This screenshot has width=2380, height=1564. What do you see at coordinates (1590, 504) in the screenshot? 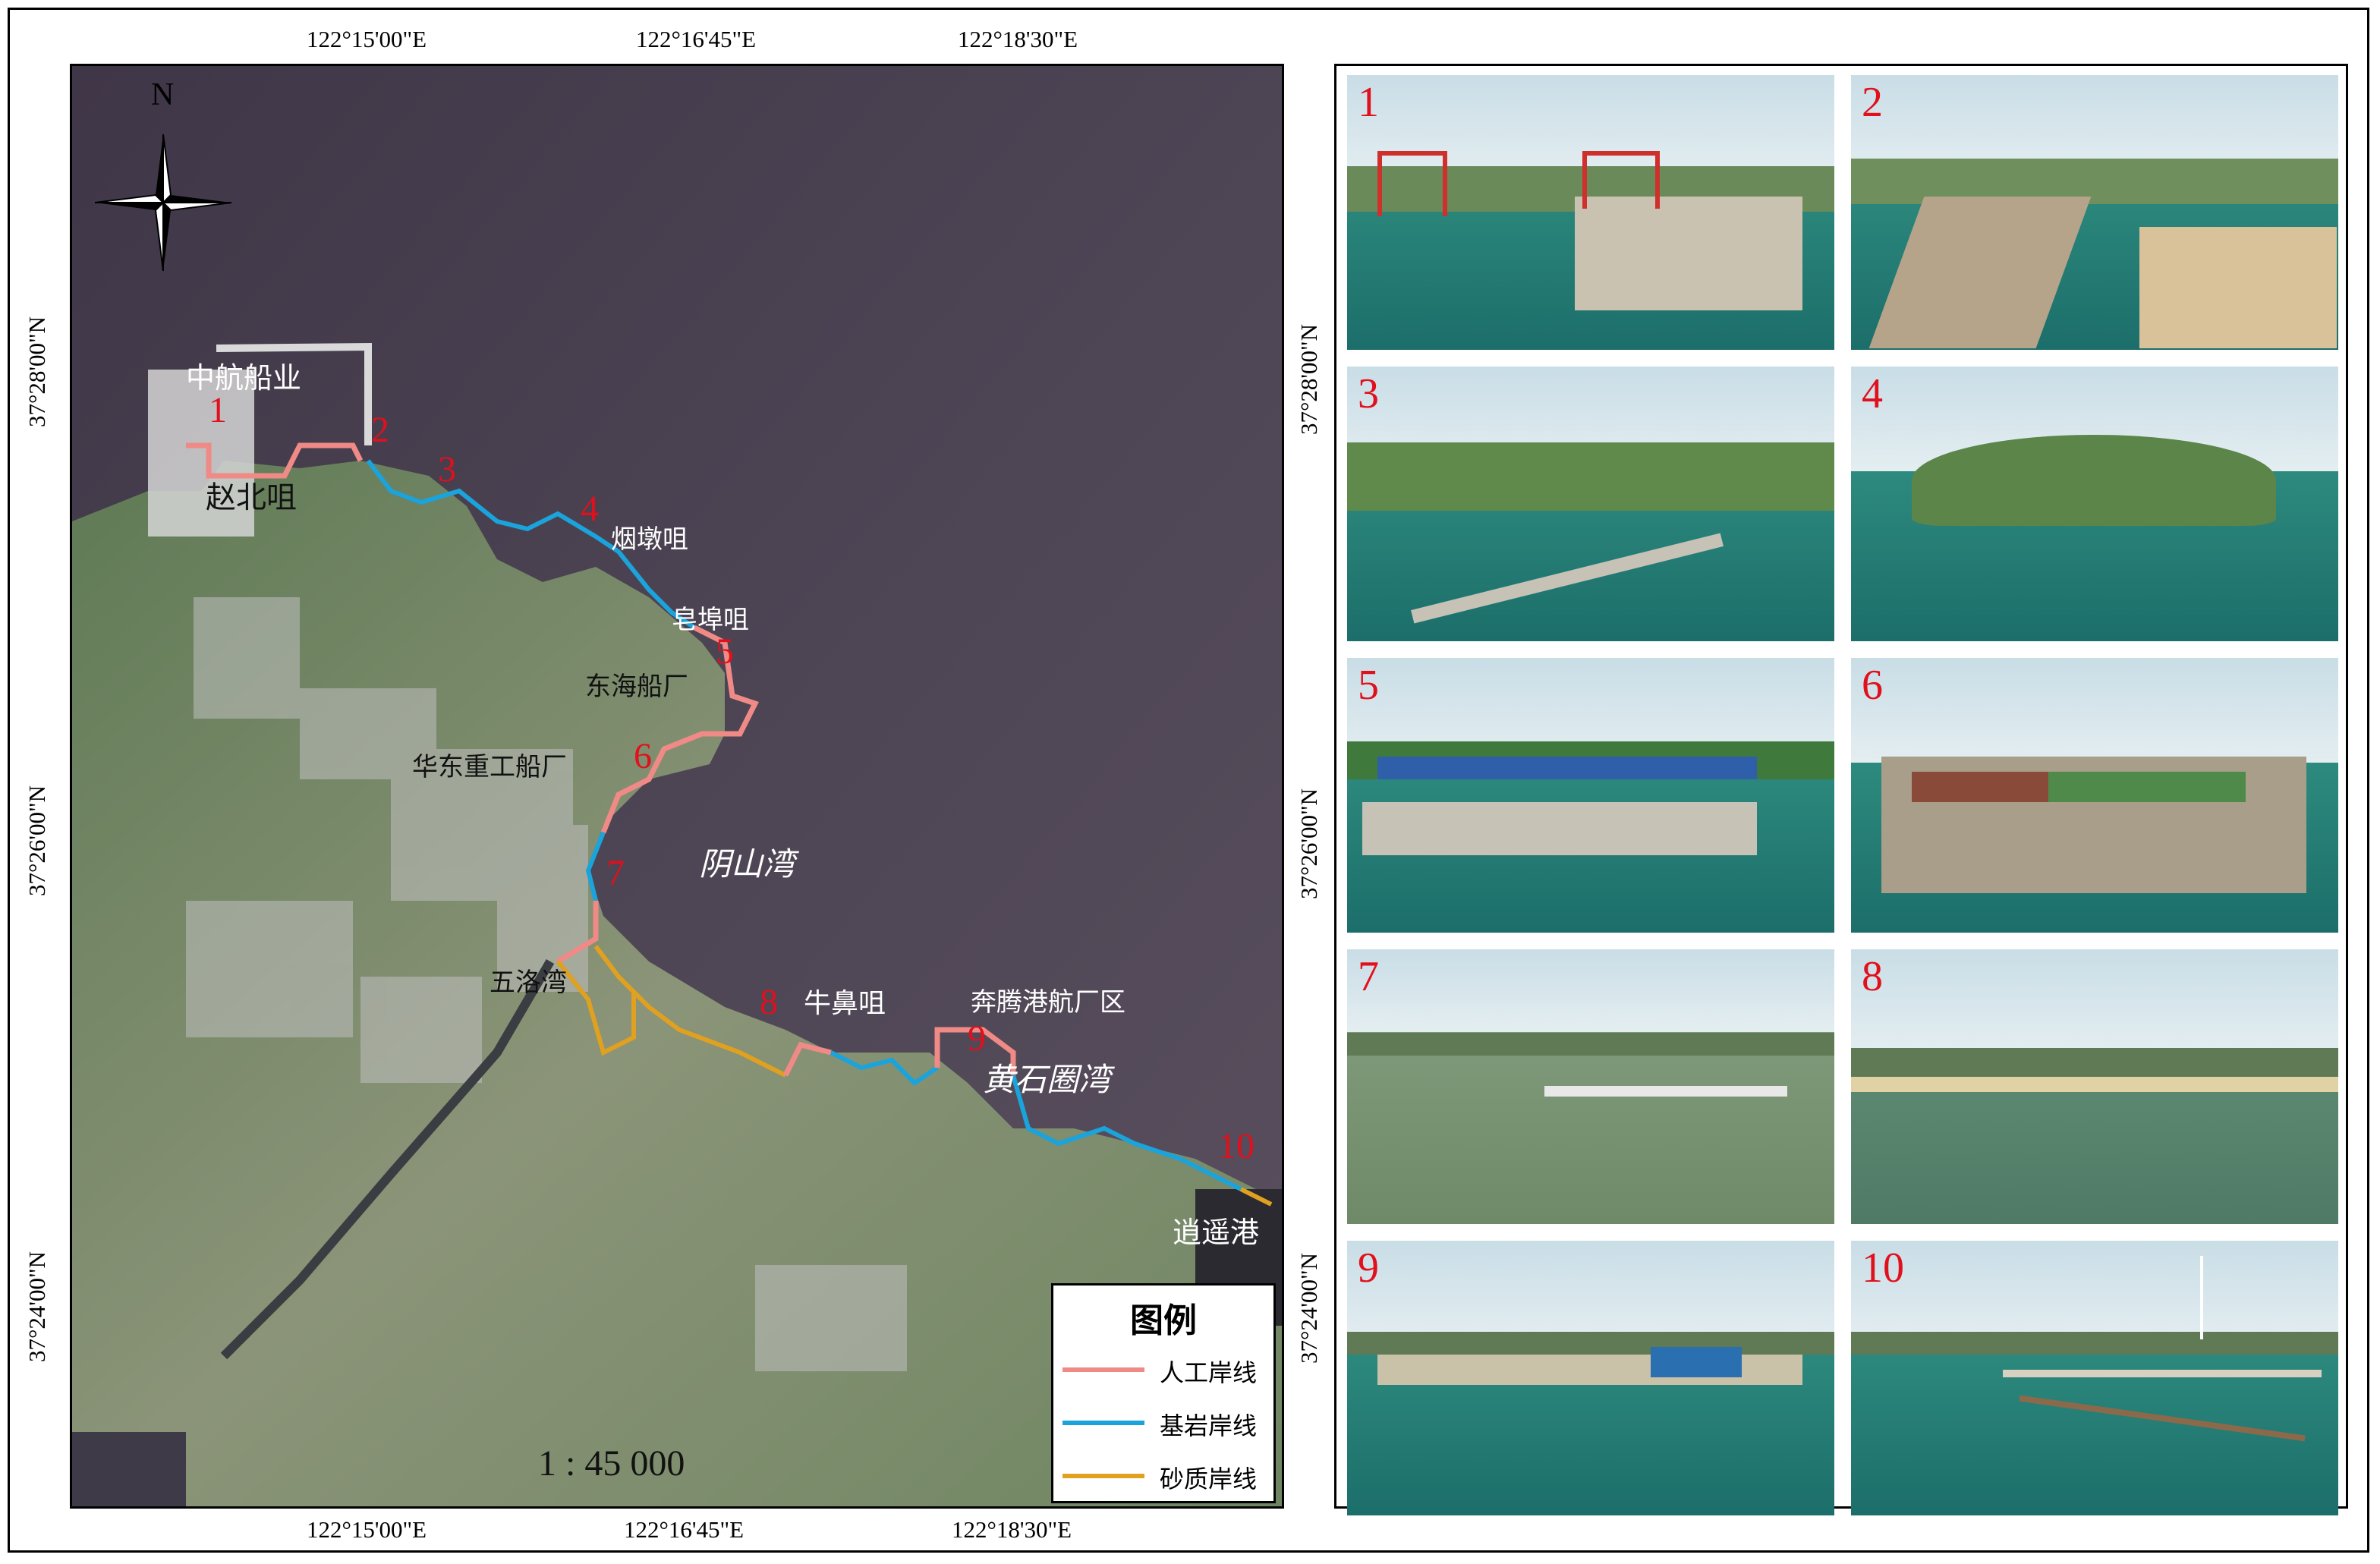
I see `photo-3: 3` at bounding box center [1590, 504].